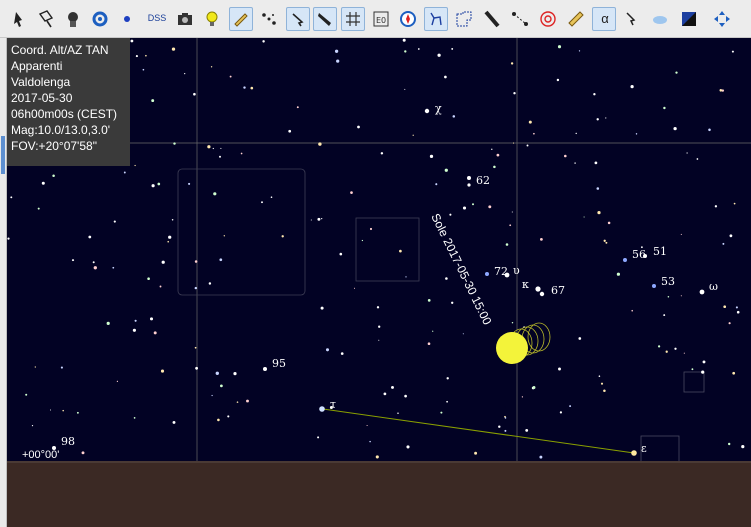 This screenshot has width=751, height=527. I want to click on star-epsilon, so click(634, 453).